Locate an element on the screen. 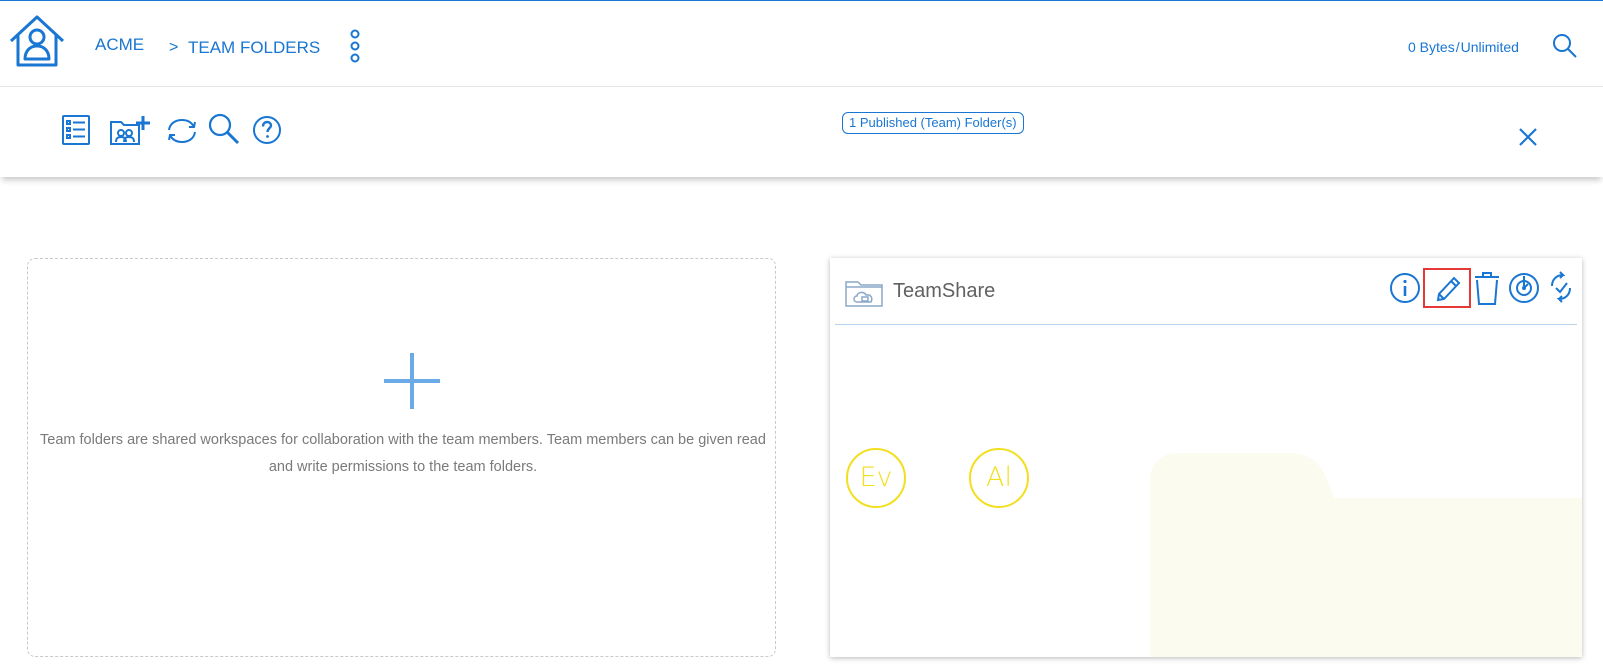  edit-icon is located at coordinates (1448, 289).